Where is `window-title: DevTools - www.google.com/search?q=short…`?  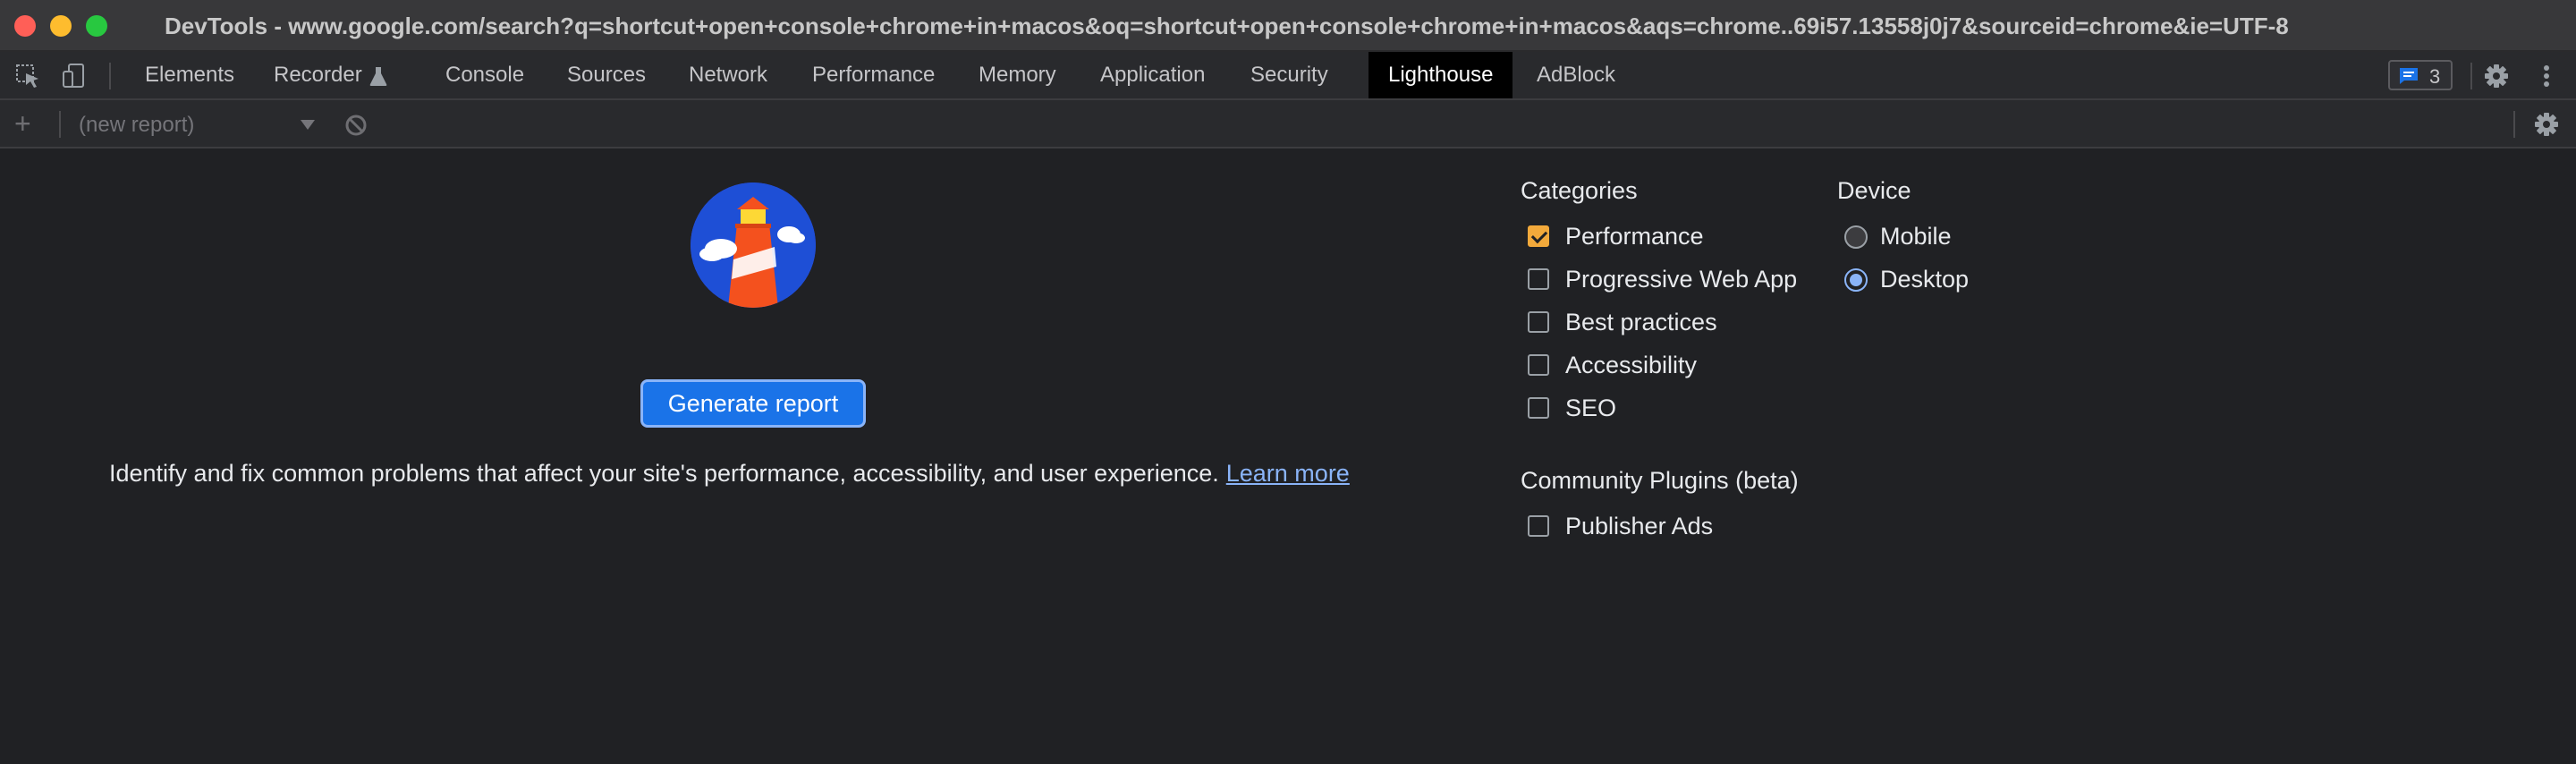 window-title: DevTools - www.google.com/search?q=short… is located at coordinates (1227, 26).